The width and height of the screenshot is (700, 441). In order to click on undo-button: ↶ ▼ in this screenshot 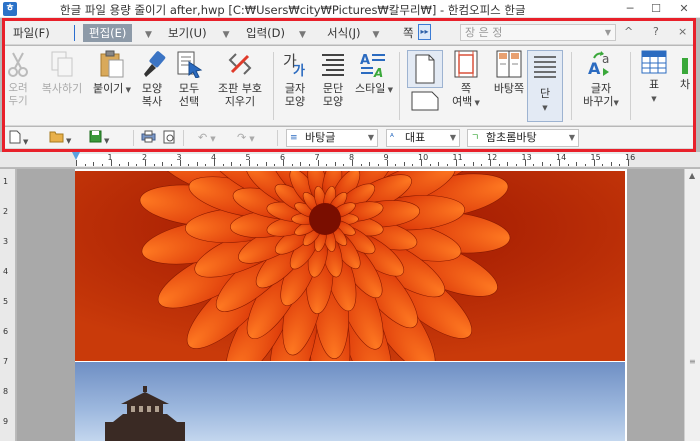, I will do `click(207, 138)`.